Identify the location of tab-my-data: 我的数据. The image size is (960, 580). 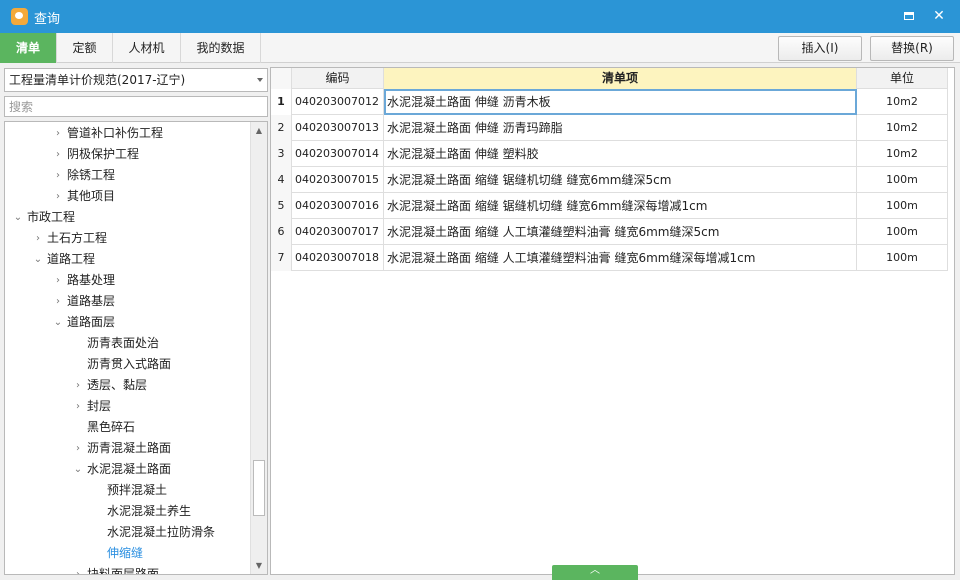
(221, 48).